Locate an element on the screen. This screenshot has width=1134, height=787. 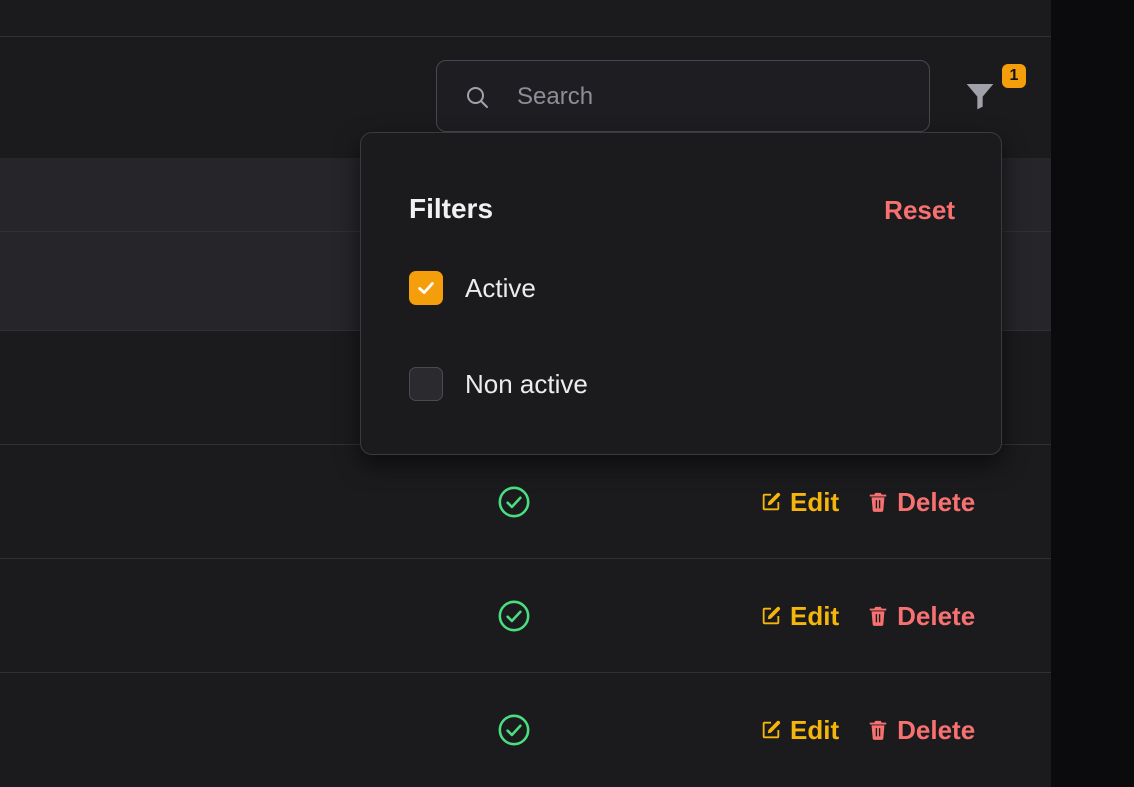
filter-button is located at coordinates (980, 96).